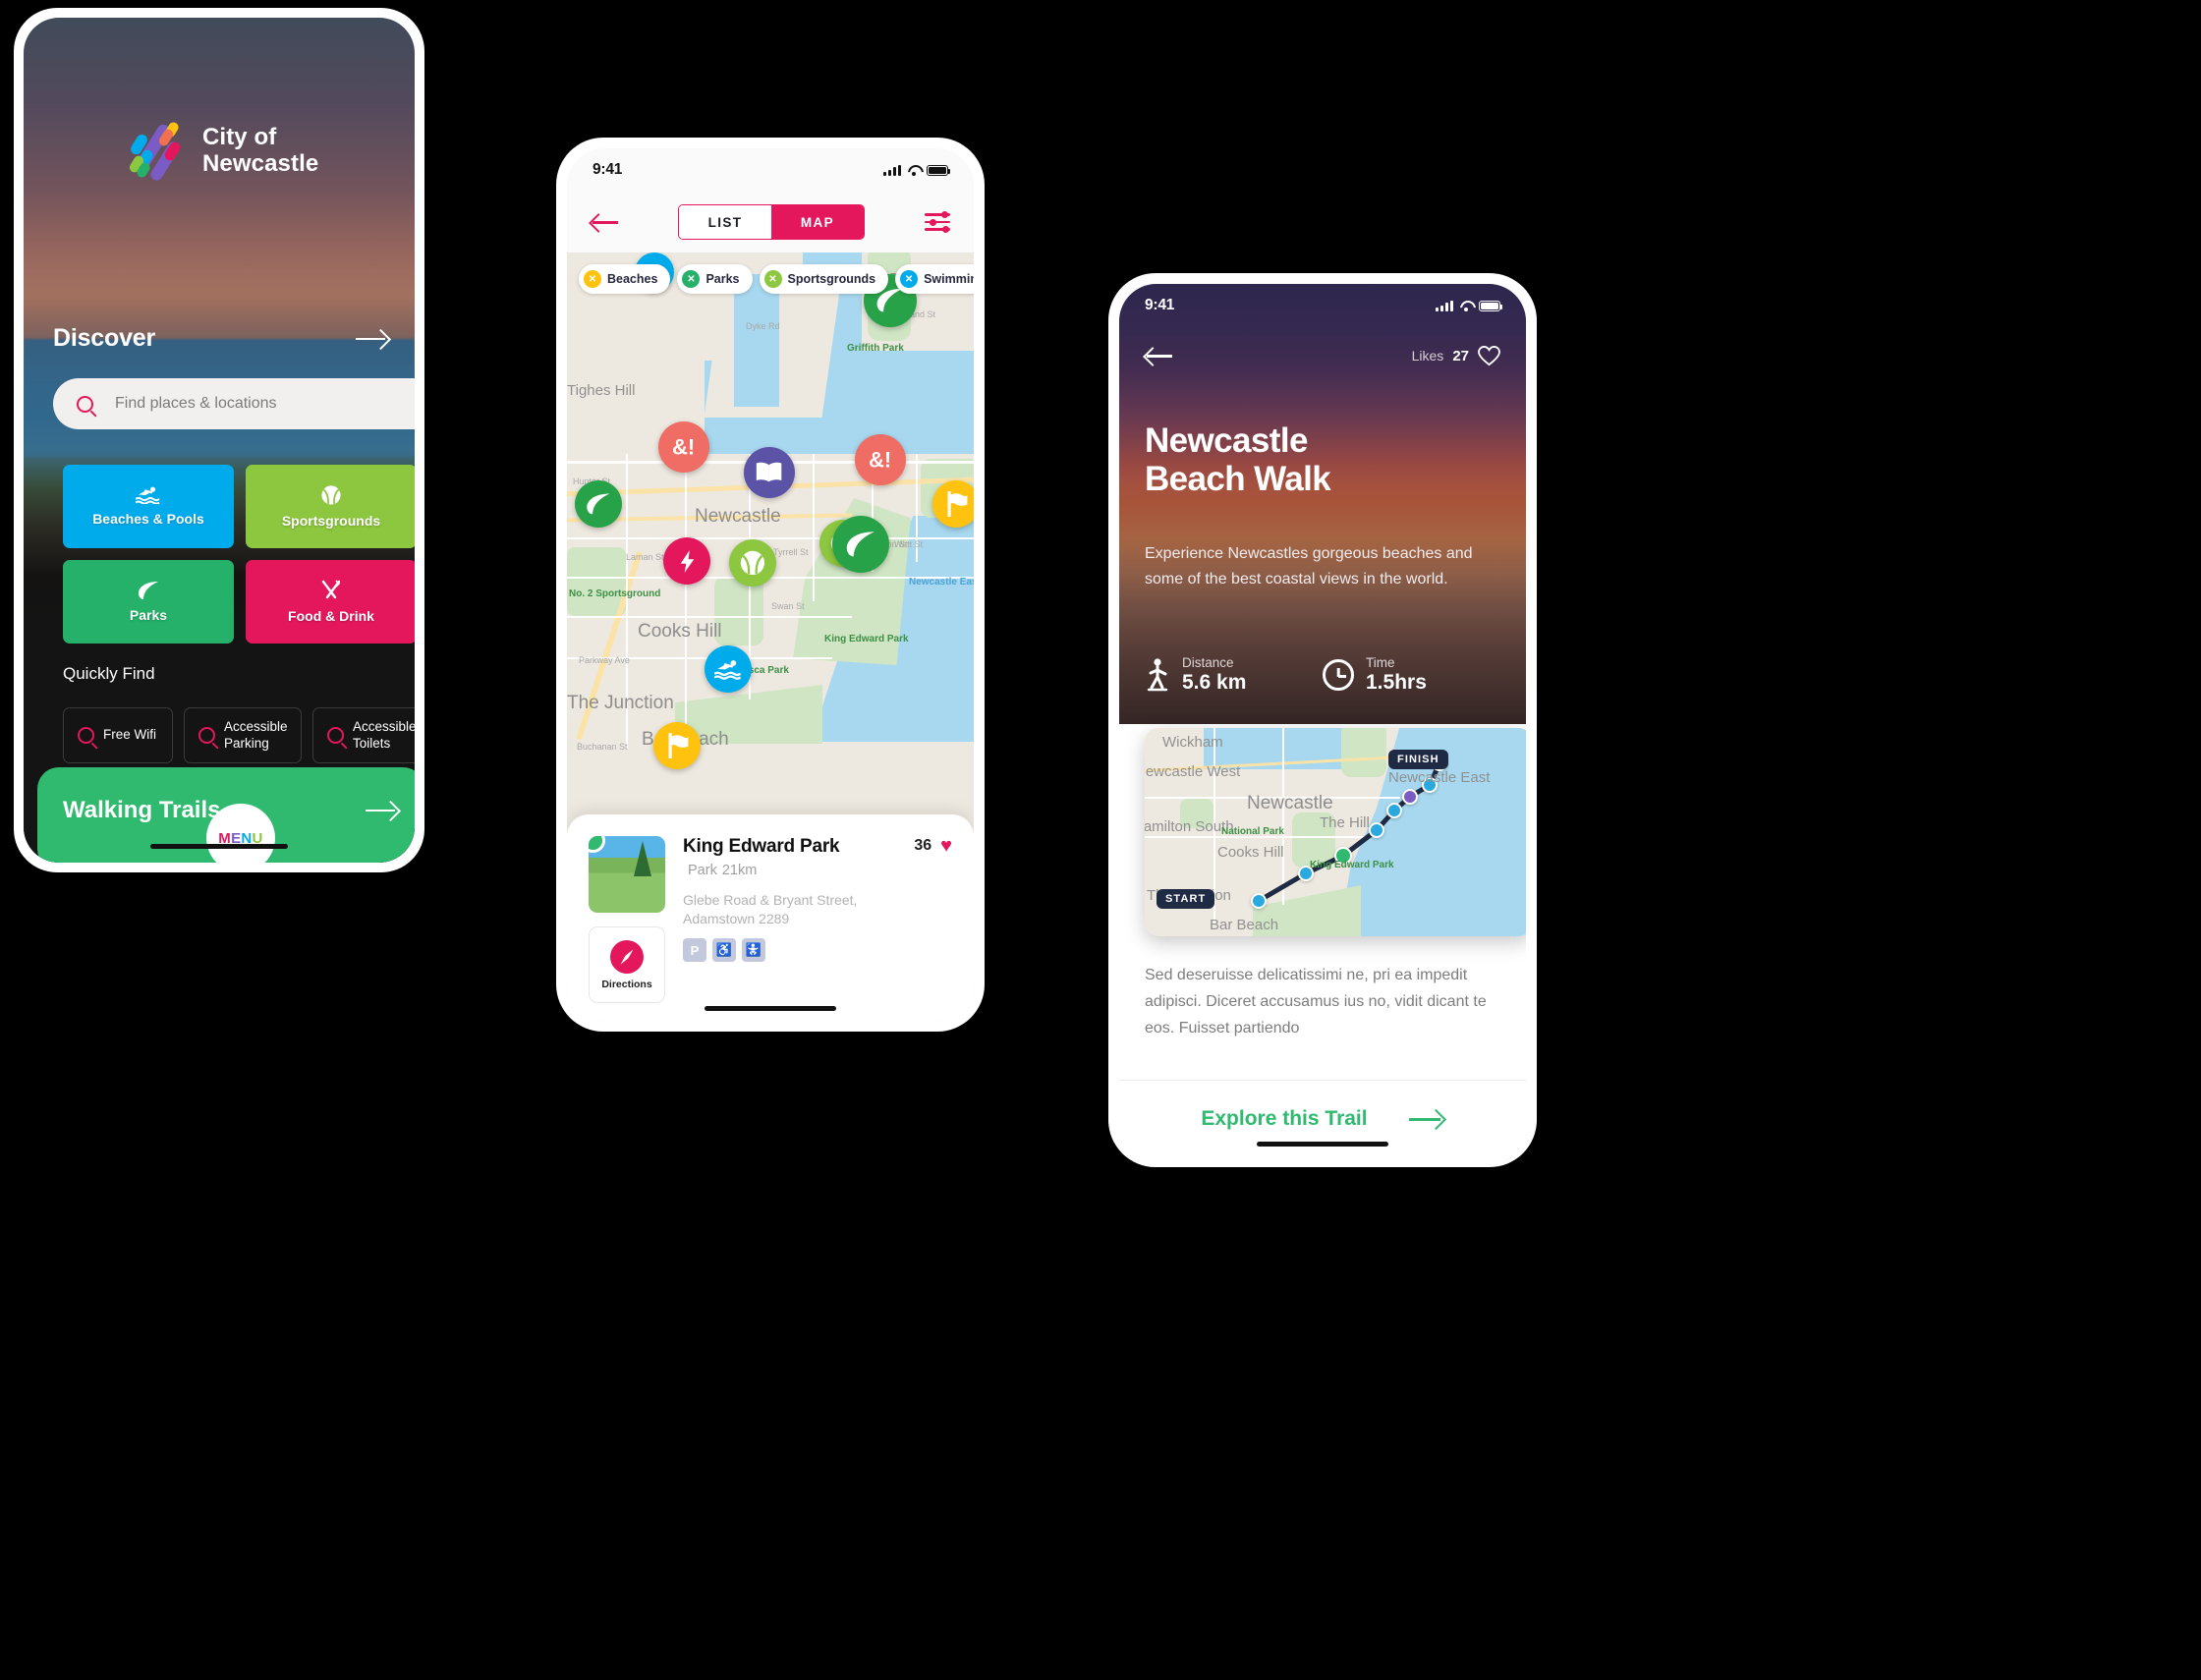 Image resolution: width=2201 pixels, height=1680 pixels. Describe the element at coordinates (608, 169) in the screenshot. I see `status-time: 9:41` at that location.